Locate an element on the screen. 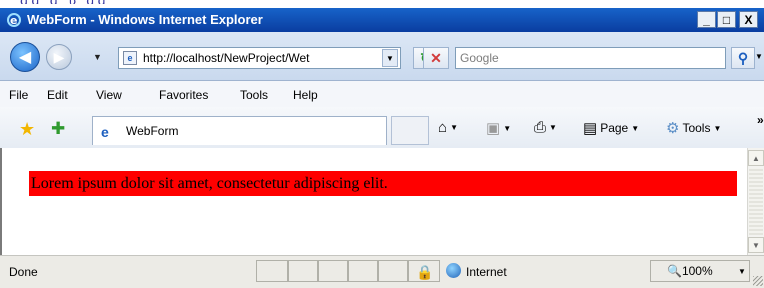  tools-dropdown-icon: ▼ is located at coordinates (717, 128).